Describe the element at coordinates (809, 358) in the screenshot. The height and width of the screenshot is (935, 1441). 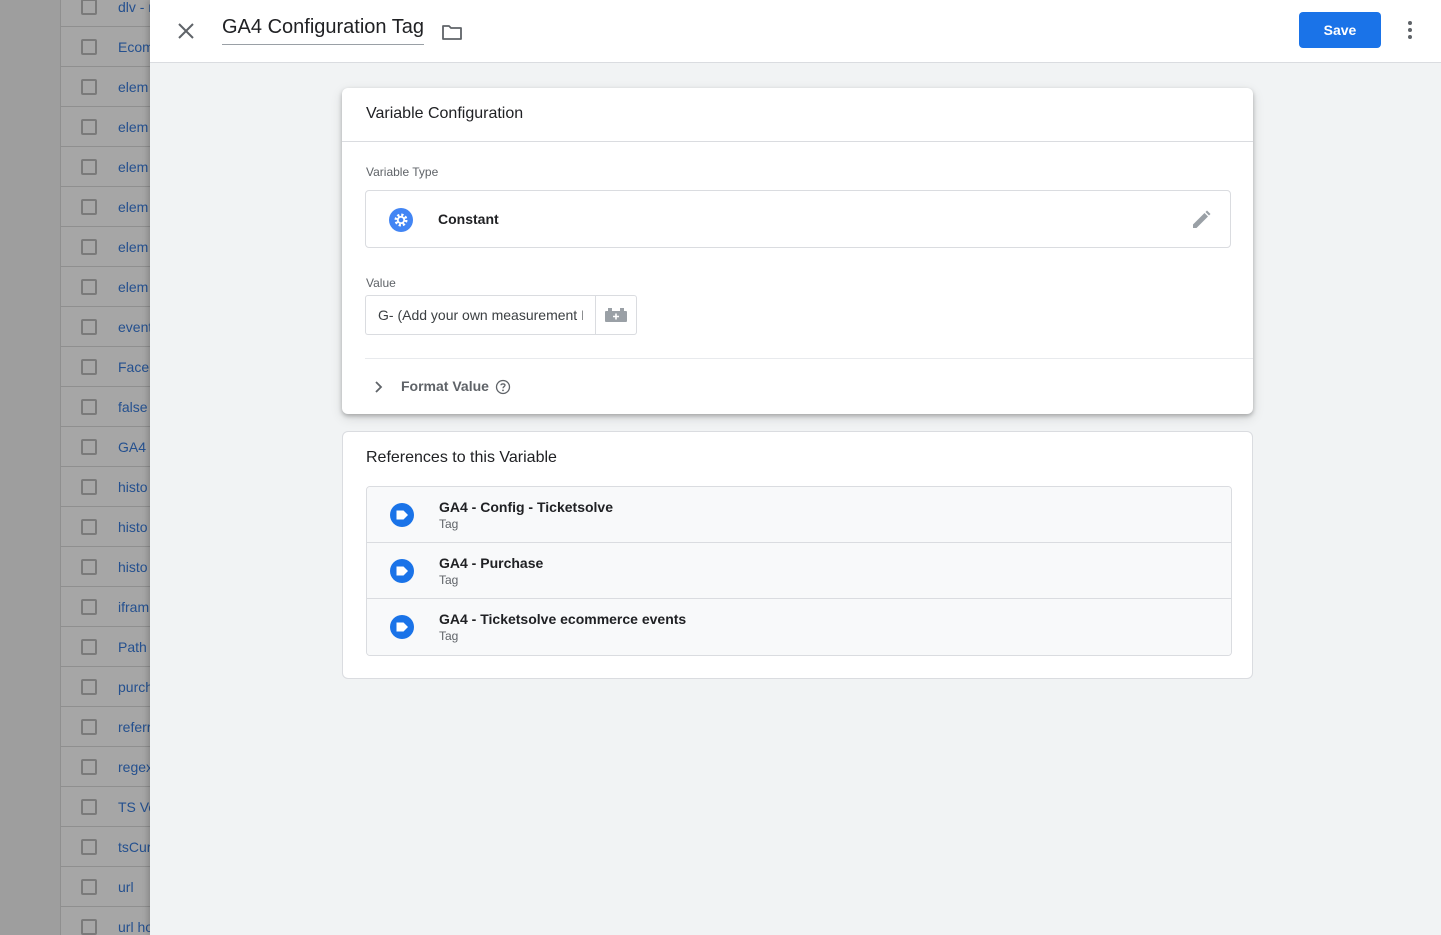
I see `section-divider` at that location.